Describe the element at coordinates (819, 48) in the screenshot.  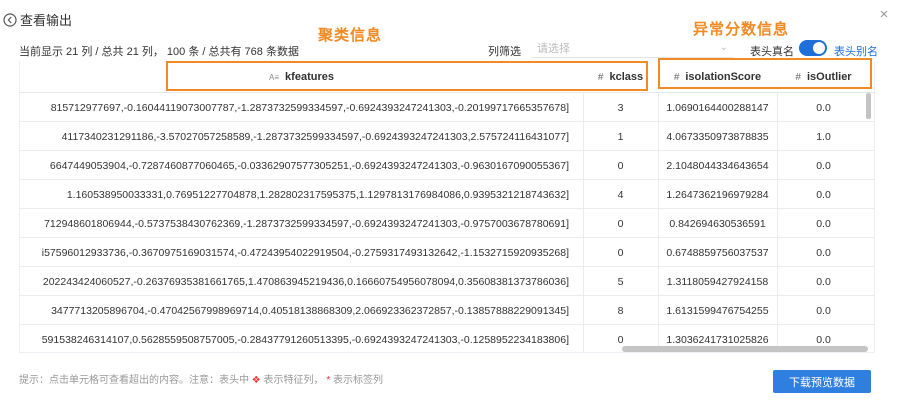
I see `toggle-knob` at that location.